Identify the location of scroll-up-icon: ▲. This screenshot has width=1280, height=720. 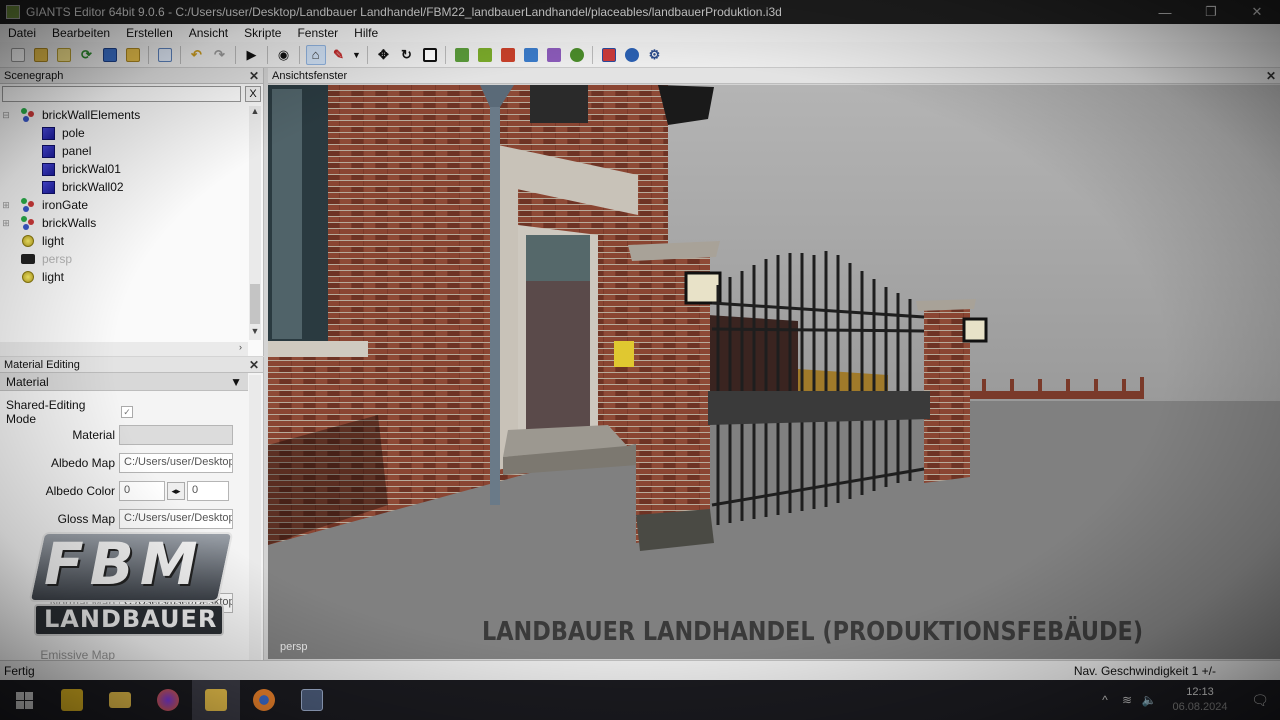
(255, 113).